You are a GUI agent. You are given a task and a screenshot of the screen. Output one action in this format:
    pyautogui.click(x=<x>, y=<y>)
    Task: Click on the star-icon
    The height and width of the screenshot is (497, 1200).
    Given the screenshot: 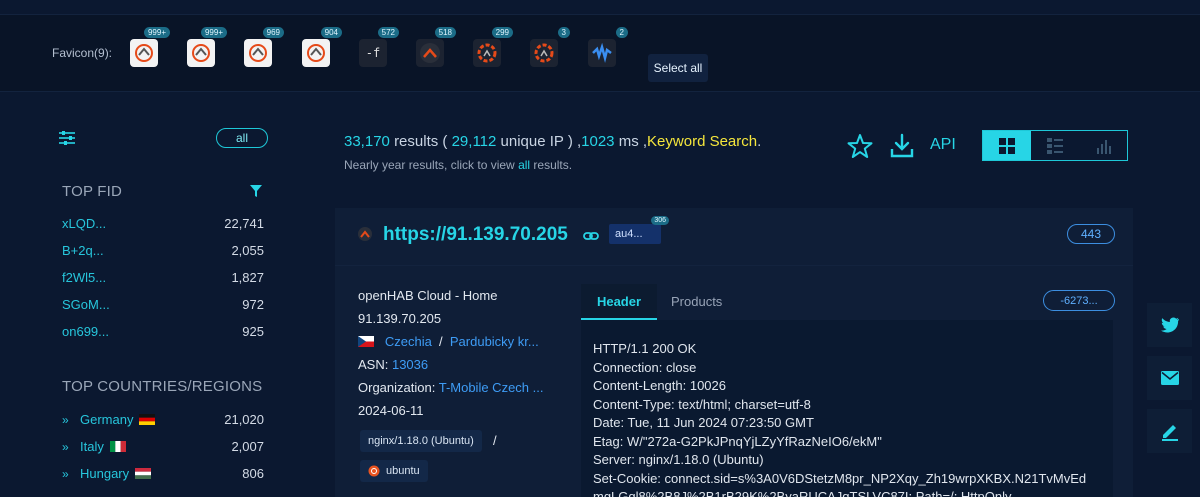 What is the action you would take?
    pyautogui.click(x=860, y=146)
    